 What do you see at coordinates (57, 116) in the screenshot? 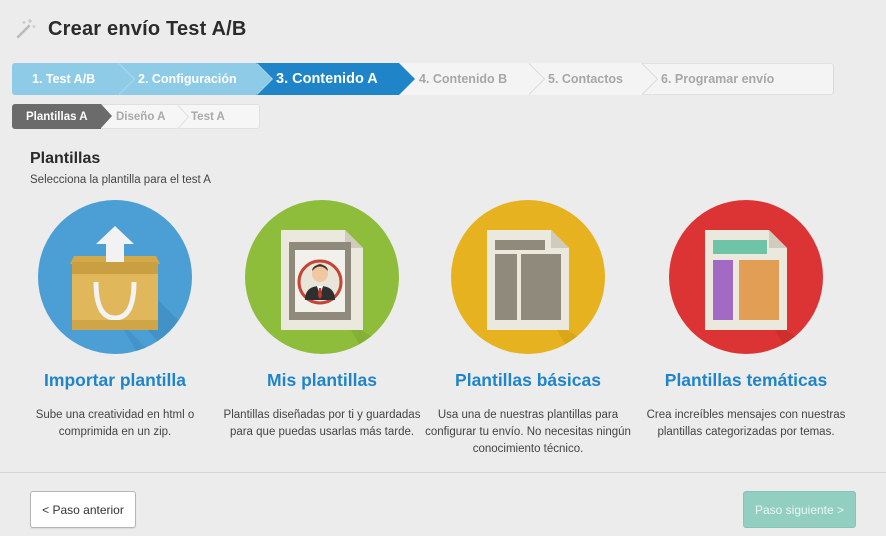
I see `substep-label: Plantillas A` at bounding box center [57, 116].